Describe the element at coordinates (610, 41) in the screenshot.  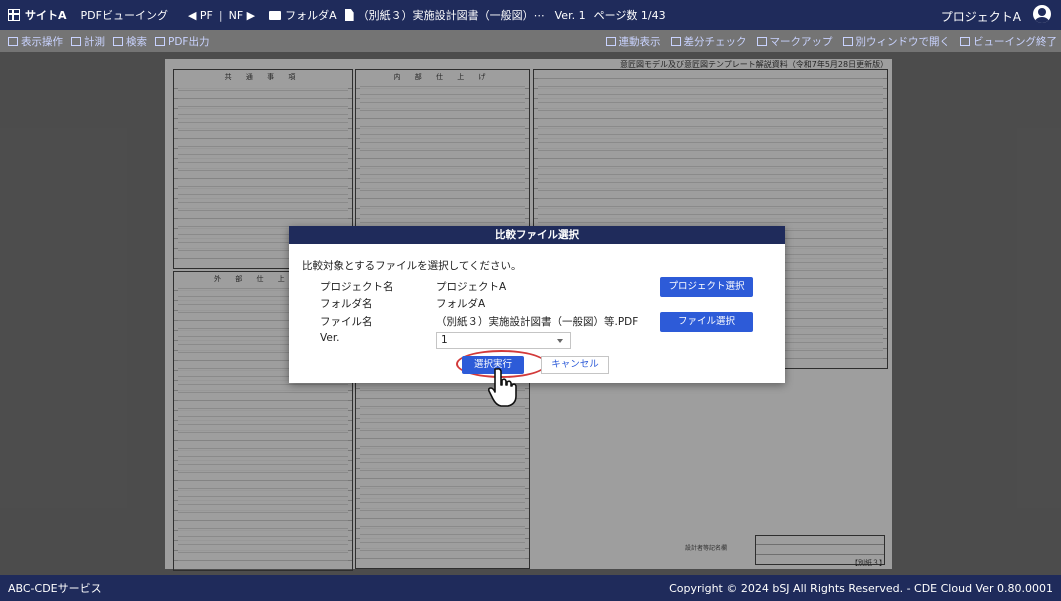
I see `linked-view-icon` at that location.